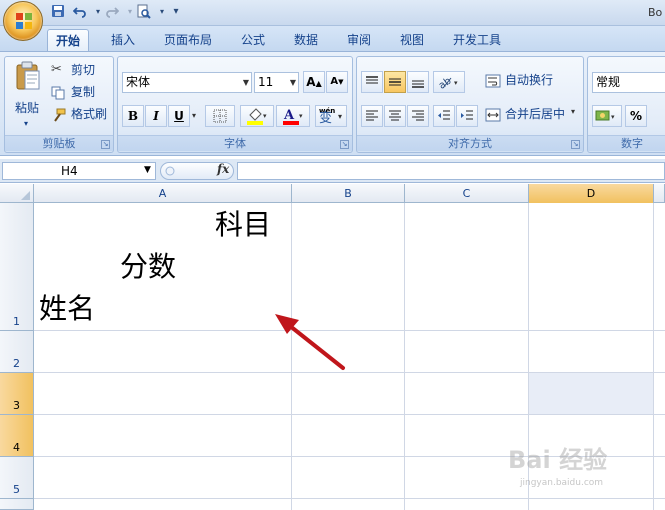  What do you see at coordinates (188, 40) in the screenshot?
I see `tab-page-layout: 页面布局` at bounding box center [188, 40].